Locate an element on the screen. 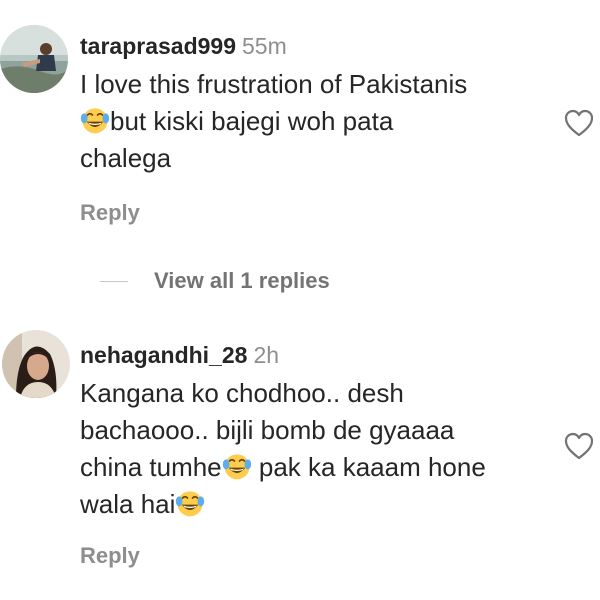  comment-line-text: but kiski bajegi woh pata is located at coordinates (252, 121).